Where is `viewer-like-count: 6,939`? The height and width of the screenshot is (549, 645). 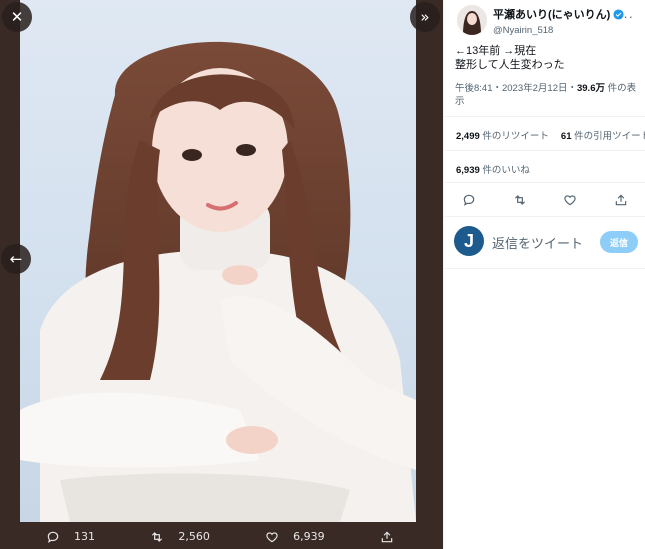
viewer-like-count: 6,939 is located at coordinates (309, 536).